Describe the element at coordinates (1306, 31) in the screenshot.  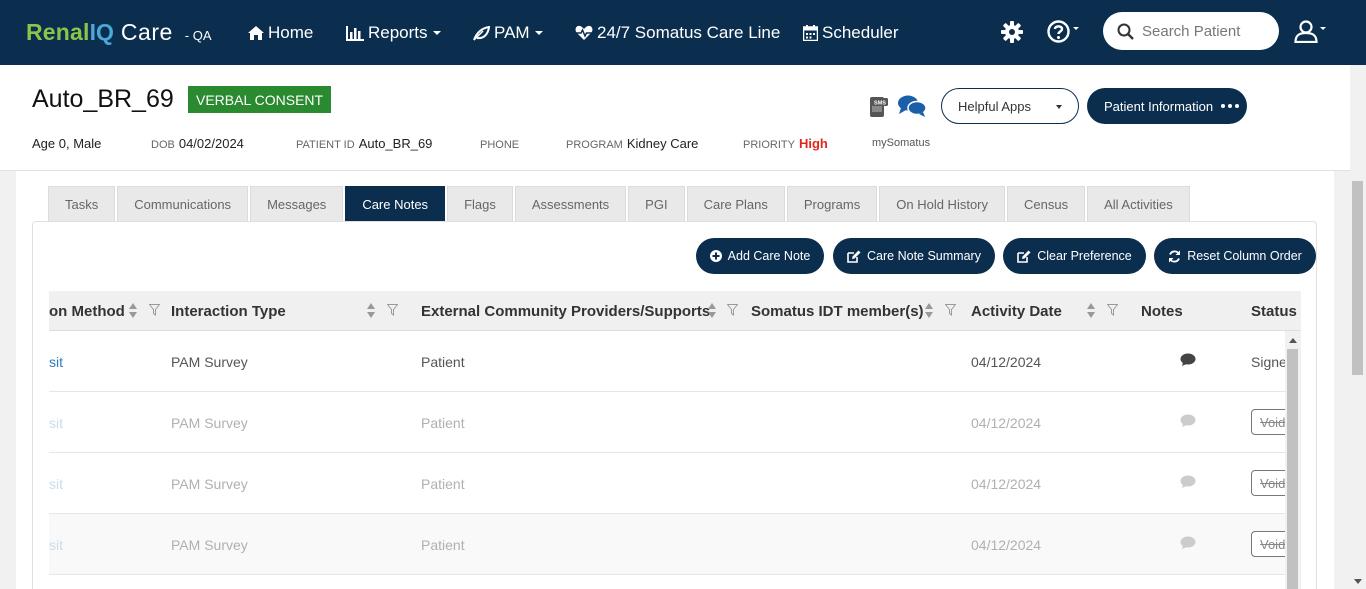
I see `user-icon` at that location.